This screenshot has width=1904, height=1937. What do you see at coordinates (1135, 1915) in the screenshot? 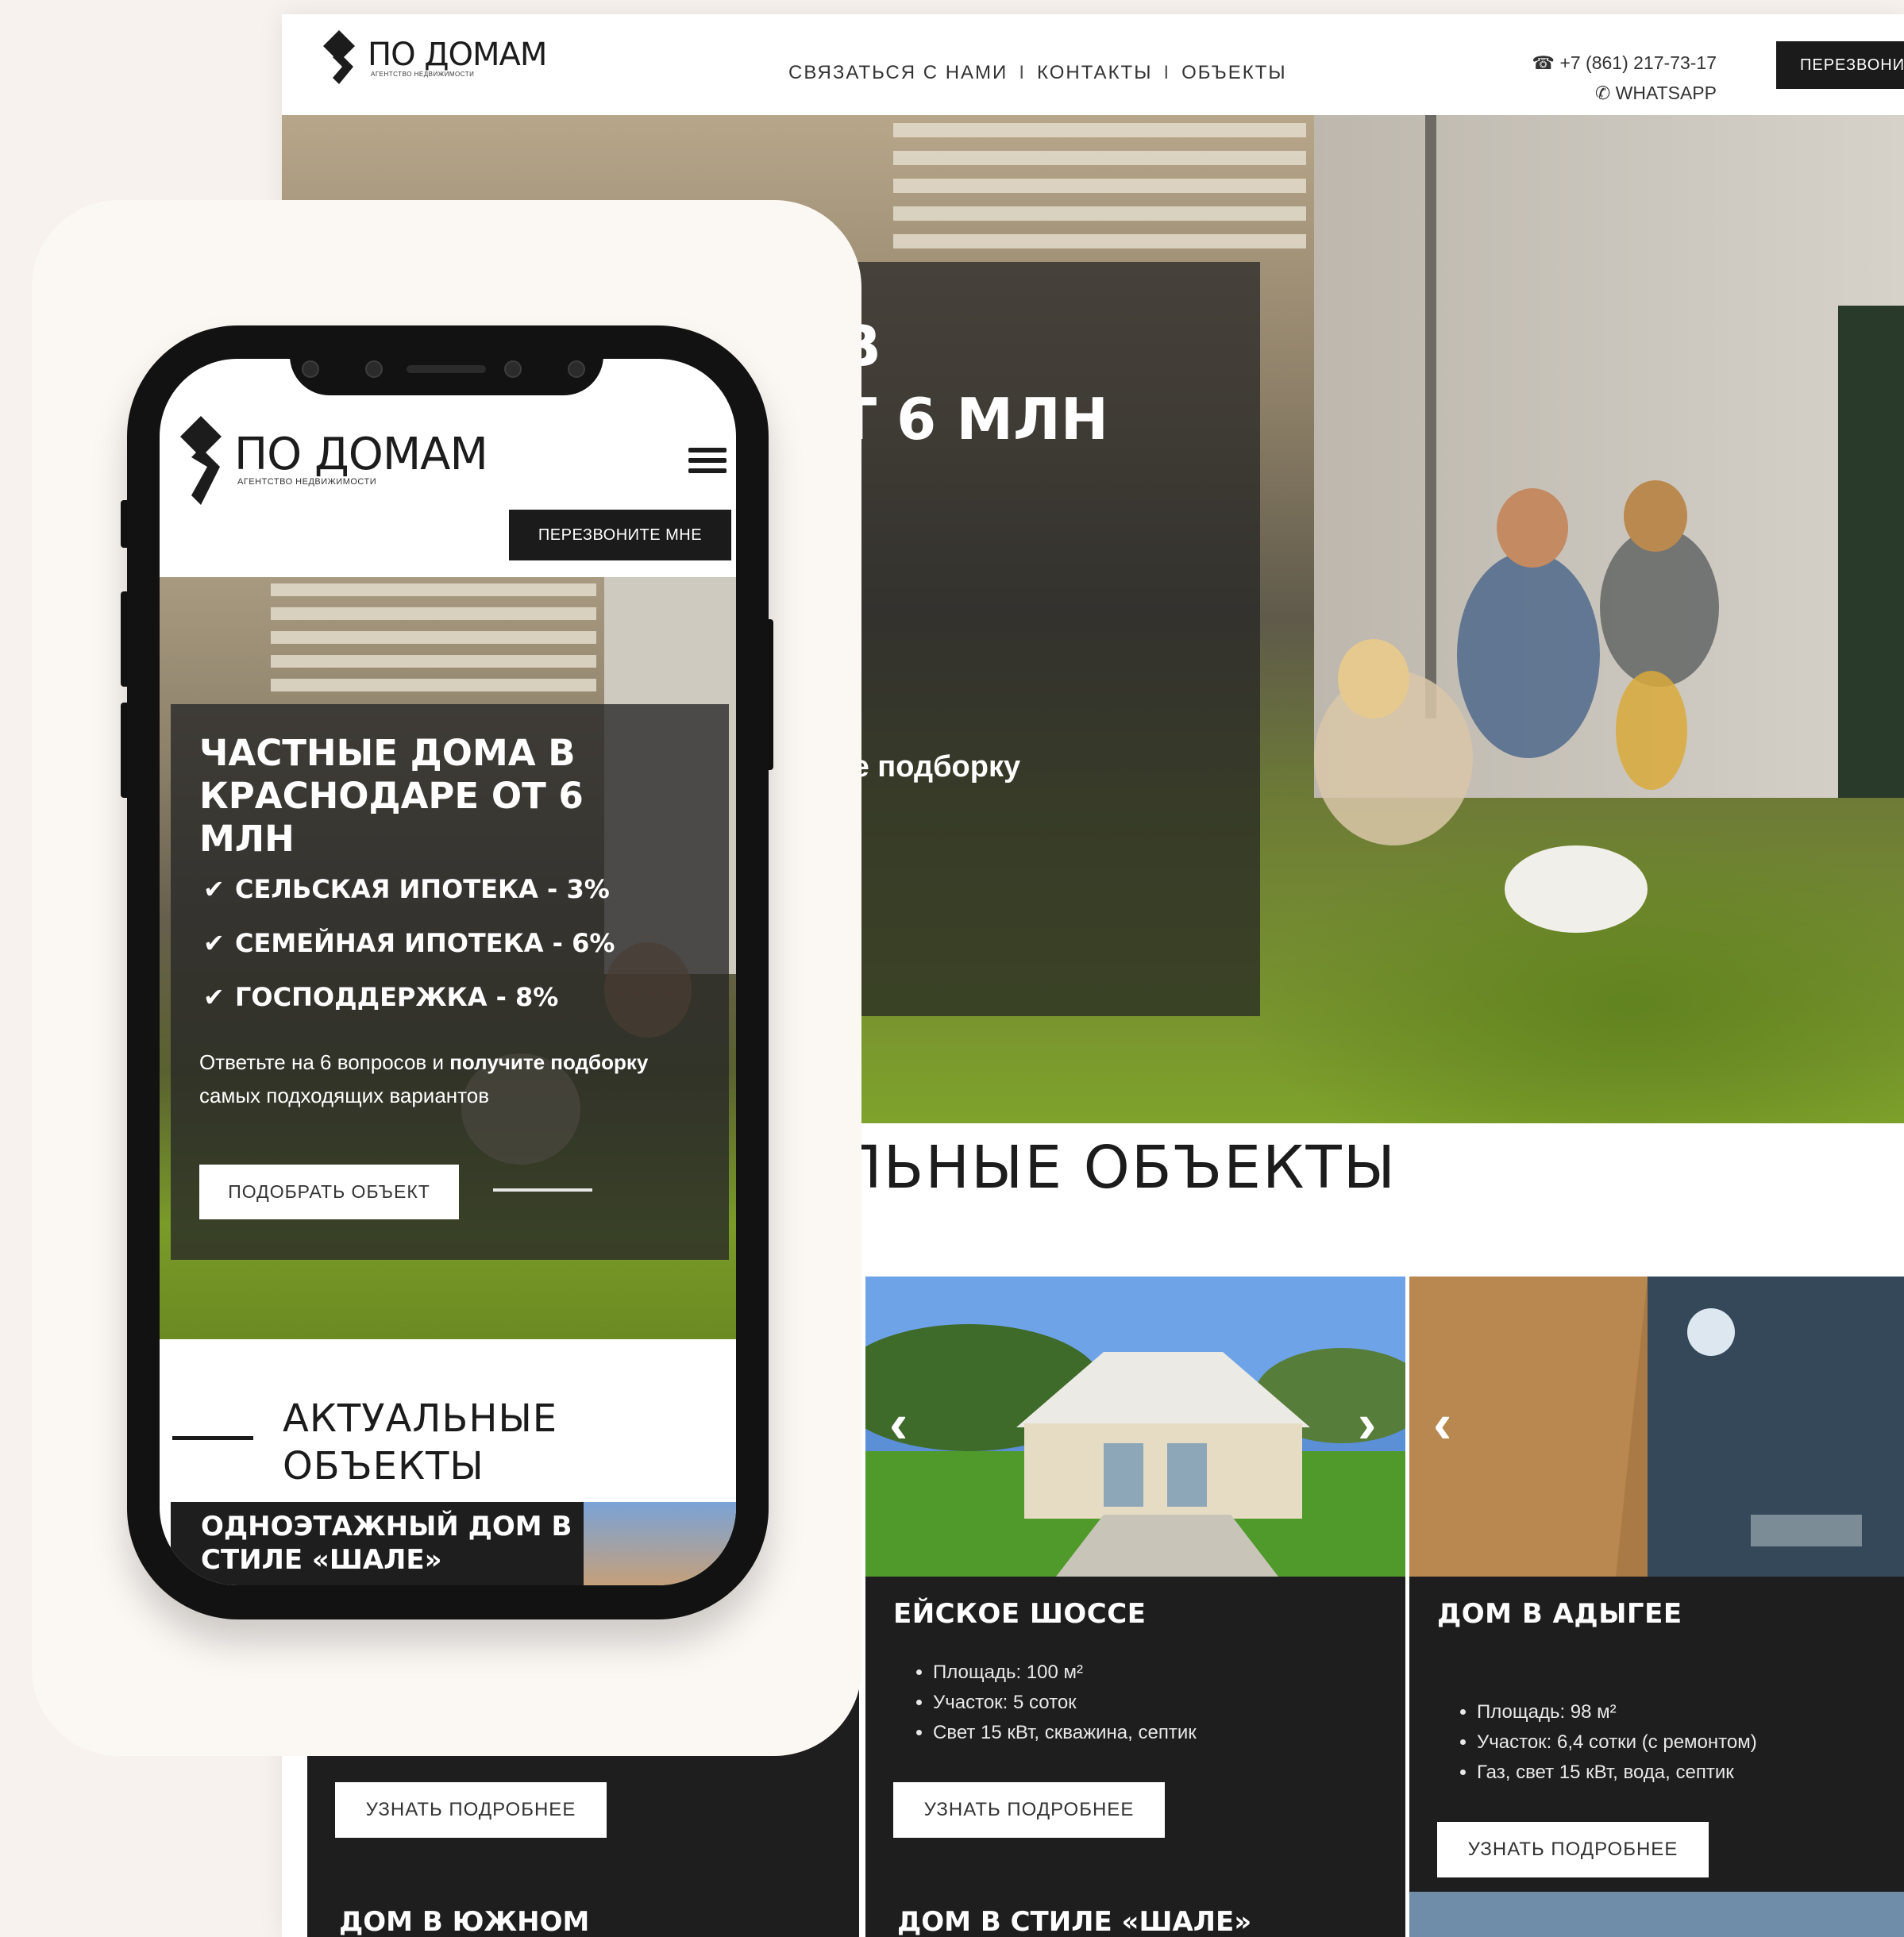
I see `object-card-title: ДОМ В СТИЛЕ «ШАЛЕ»` at bounding box center [1135, 1915].